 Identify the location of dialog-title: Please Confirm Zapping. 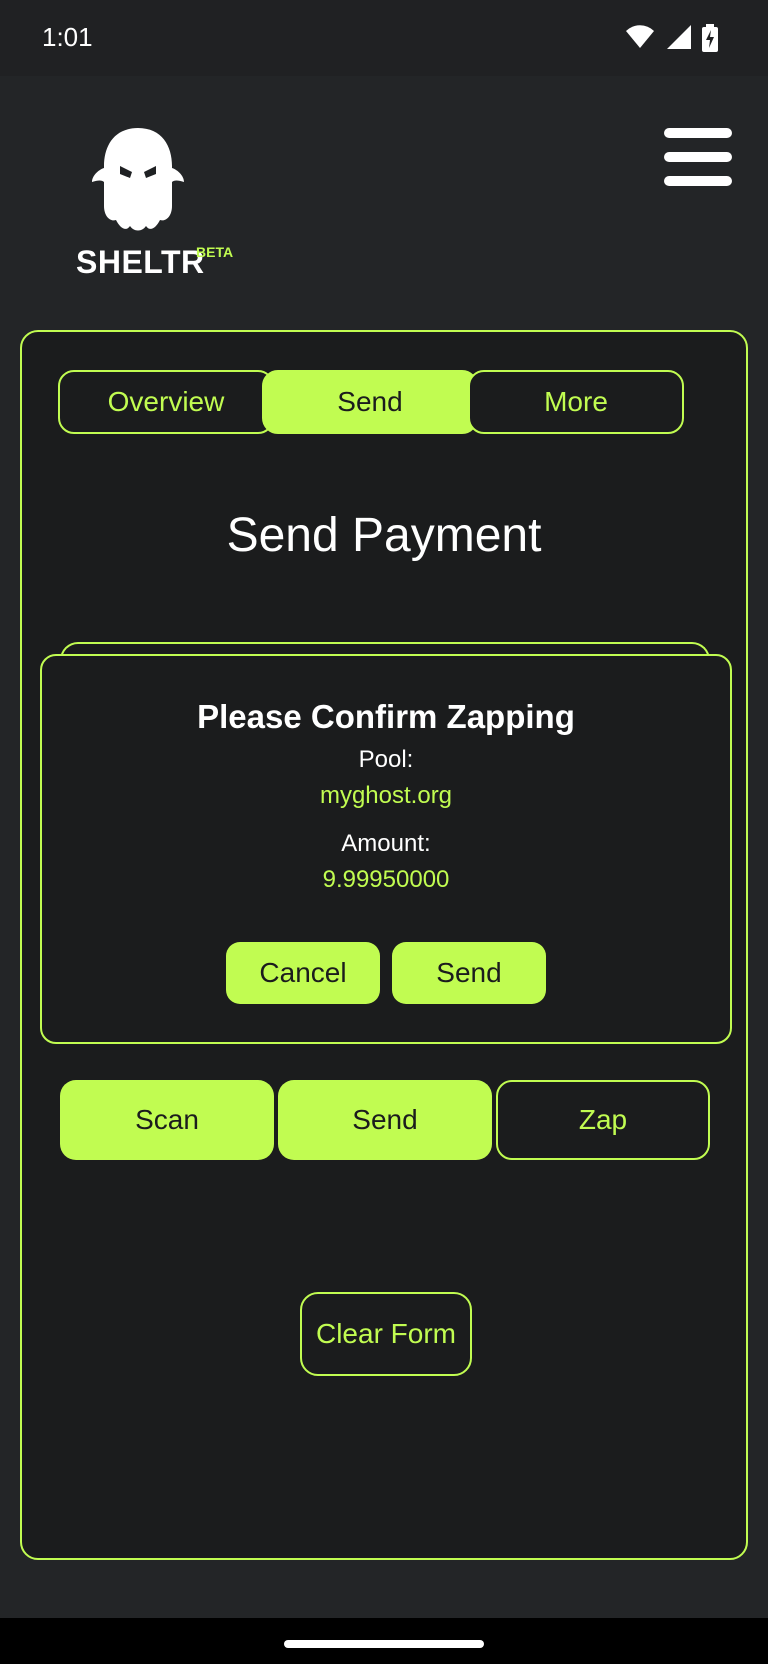
(386, 716).